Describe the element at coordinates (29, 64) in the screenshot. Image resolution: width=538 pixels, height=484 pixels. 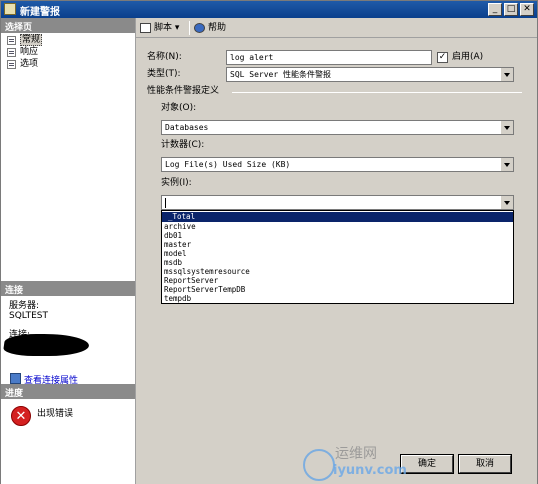
I see `nav-item-label: 选项` at that location.